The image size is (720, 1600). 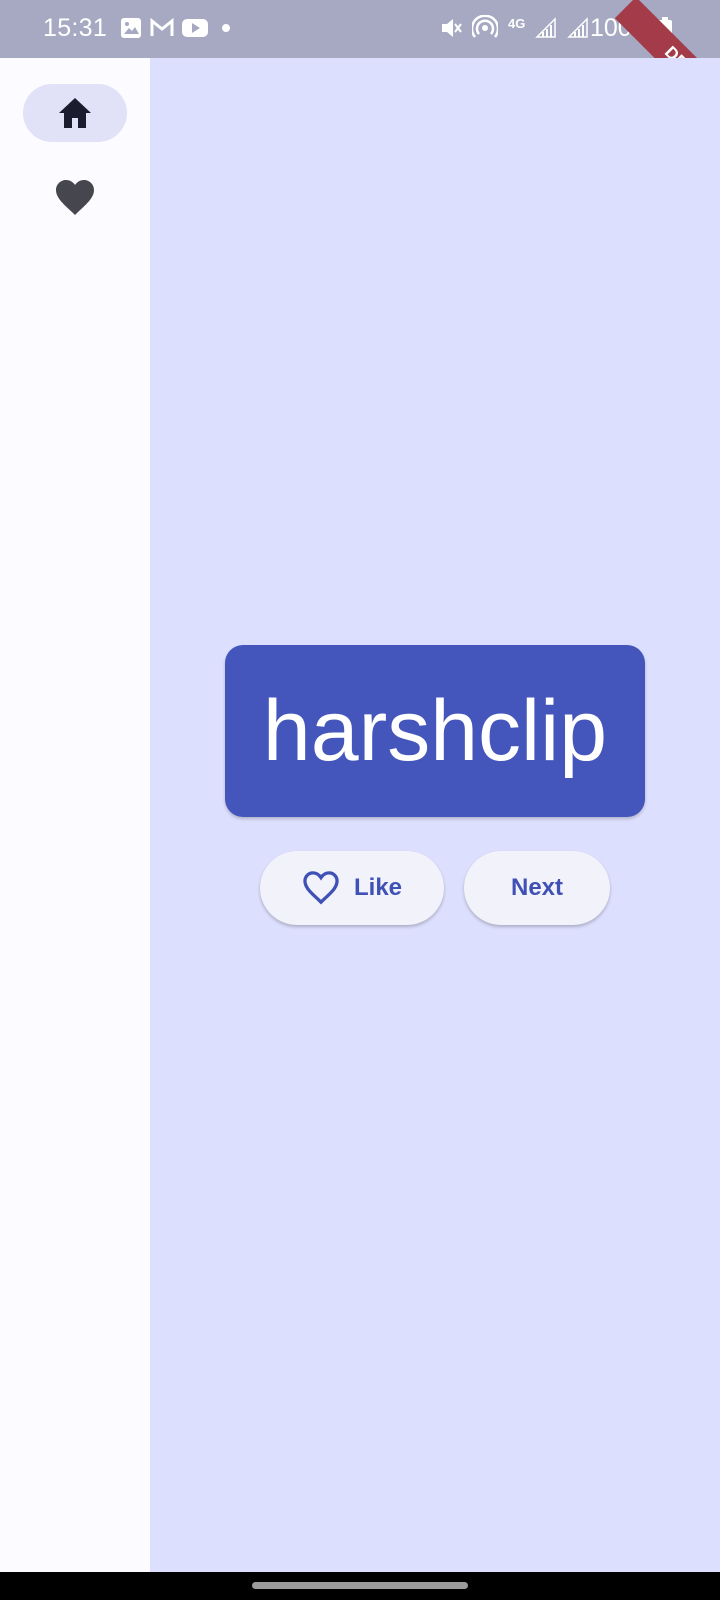 I want to click on next-button: Next, so click(x=537, y=888).